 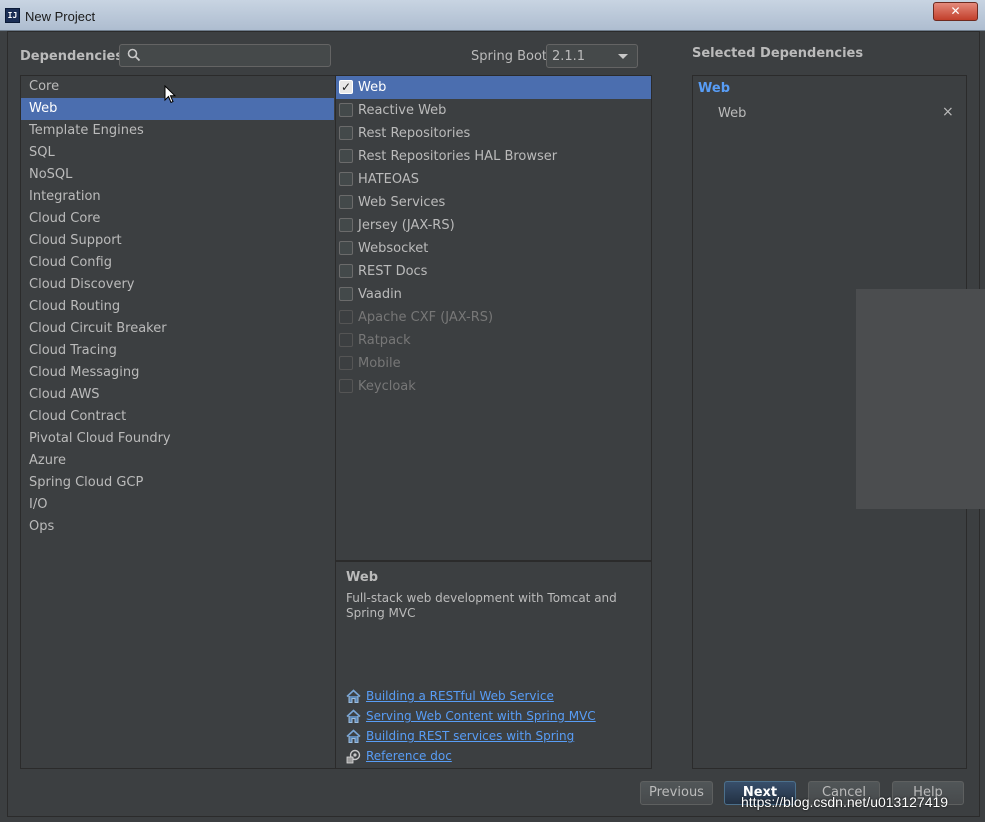 I want to click on category-item: Cloud Tracing, so click(x=177, y=351).